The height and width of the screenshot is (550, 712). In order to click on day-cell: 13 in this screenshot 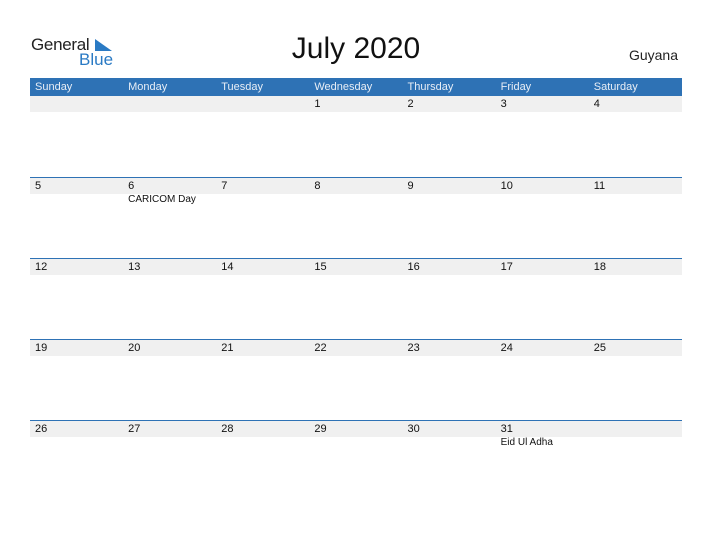, I will do `click(169, 267)`.